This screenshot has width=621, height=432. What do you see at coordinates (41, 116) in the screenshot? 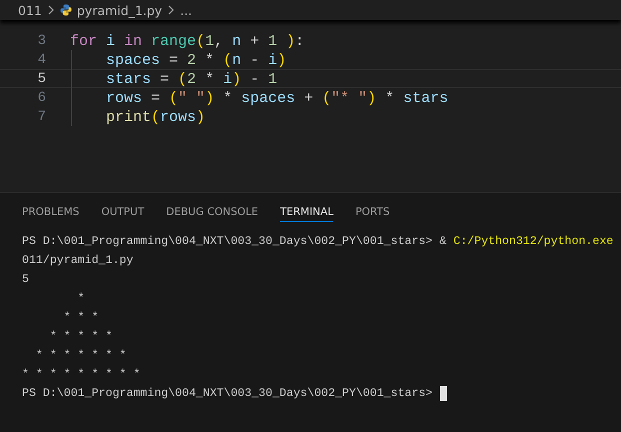
I see `line-number: 7` at bounding box center [41, 116].